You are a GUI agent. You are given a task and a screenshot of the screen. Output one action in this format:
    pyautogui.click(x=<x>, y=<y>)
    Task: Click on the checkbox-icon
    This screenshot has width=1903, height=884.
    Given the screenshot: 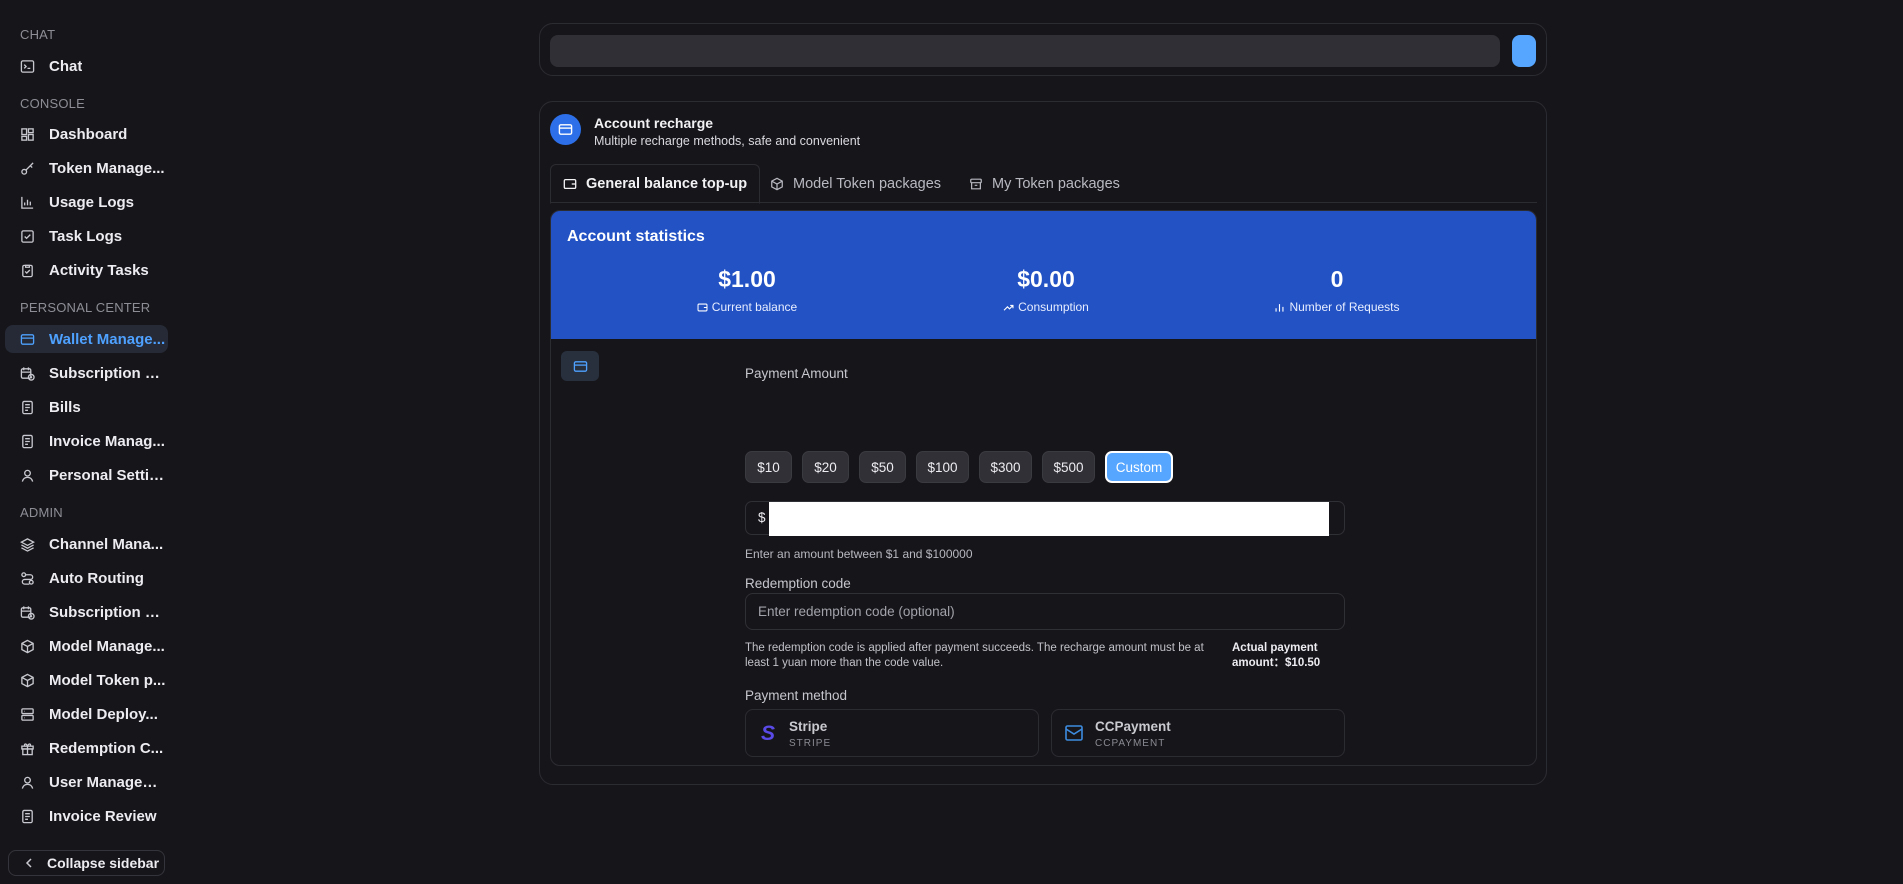 What is the action you would take?
    pyautogui.click(x=27, y=236)
    